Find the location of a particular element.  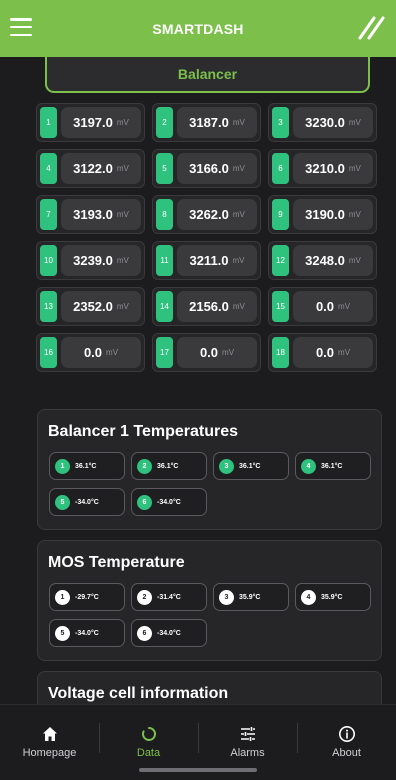

voltage-info-card: Voltage cell information is located at coordinates (209, 687).